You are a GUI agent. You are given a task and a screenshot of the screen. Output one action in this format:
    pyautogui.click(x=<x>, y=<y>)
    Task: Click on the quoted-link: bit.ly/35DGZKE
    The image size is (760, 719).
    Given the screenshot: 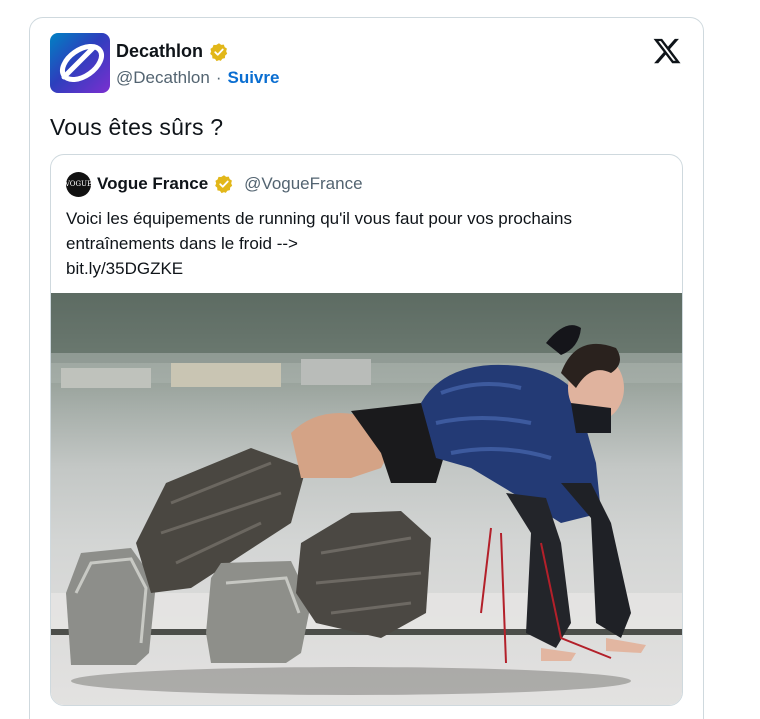 What is the action you would take?
    pyautogui.click(x=366, y=268)
    